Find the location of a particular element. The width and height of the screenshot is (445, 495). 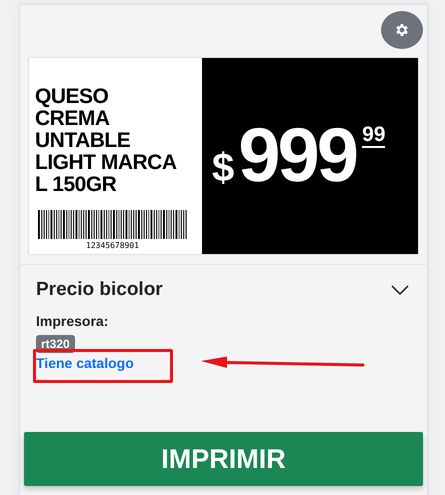

chevron-icon is located at coordinates (400, 290).